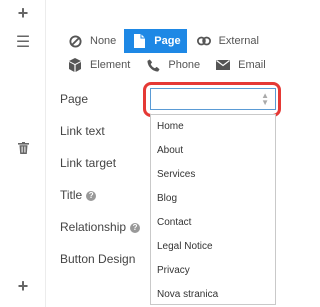 The width and height of the screenshot is (320, 307). What do you see at coordinates (213, 175) in the screenshot?
I see `dropdown-option: Services` at bounding box center [213, 175].